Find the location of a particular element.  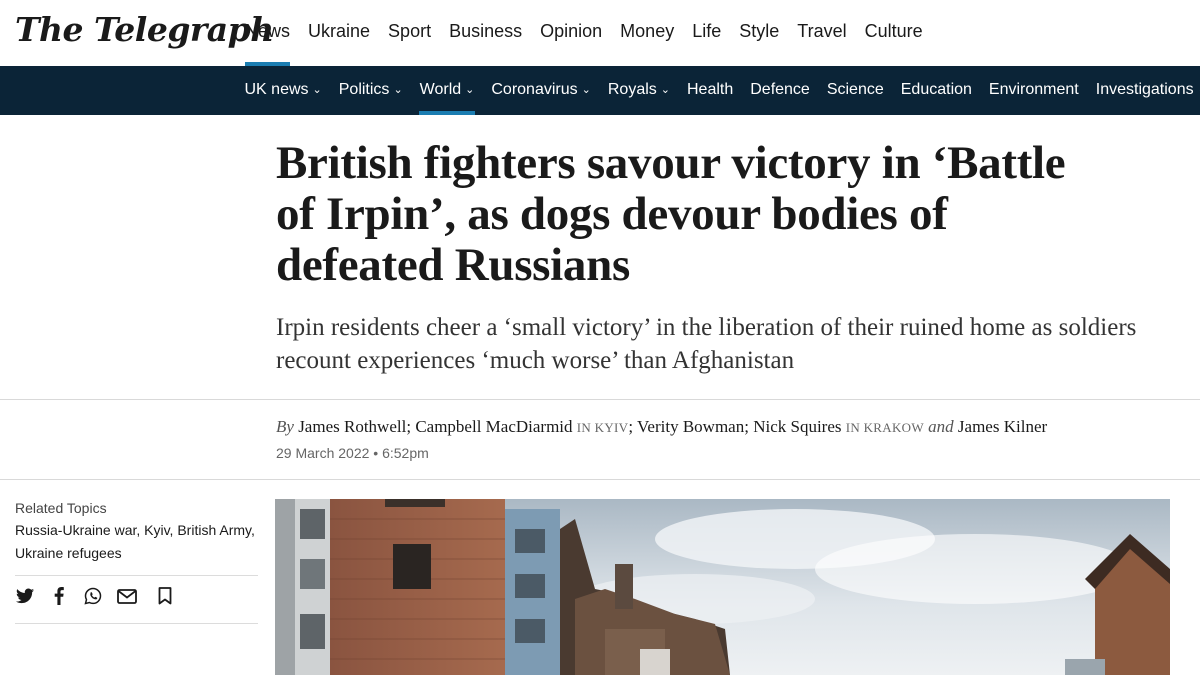

subnav-item-environment: Environment is located at coordinates (1033, 90).